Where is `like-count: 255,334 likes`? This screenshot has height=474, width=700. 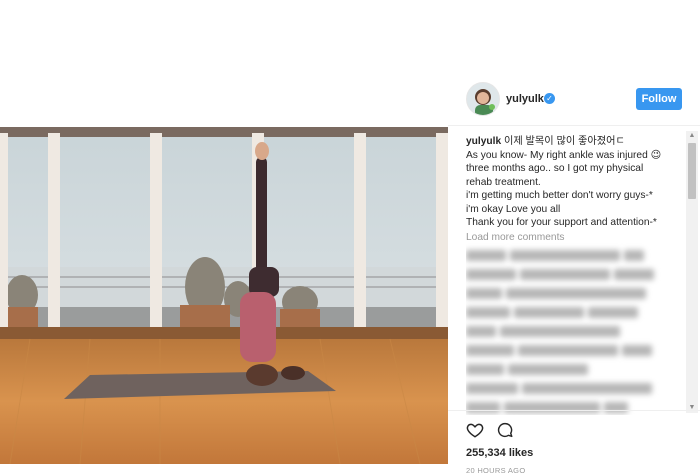 like-count: 255,334 likes is located at coordinates (499, 453).